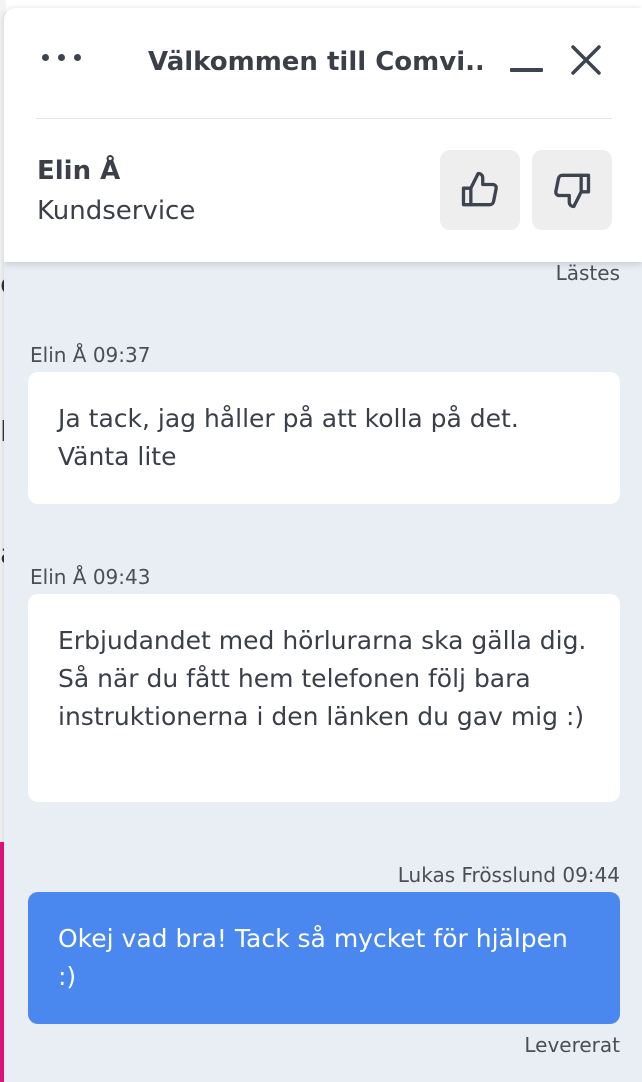 This screenshot has width=642, height=1082. I want to click on header-divider, so click(324, 118).